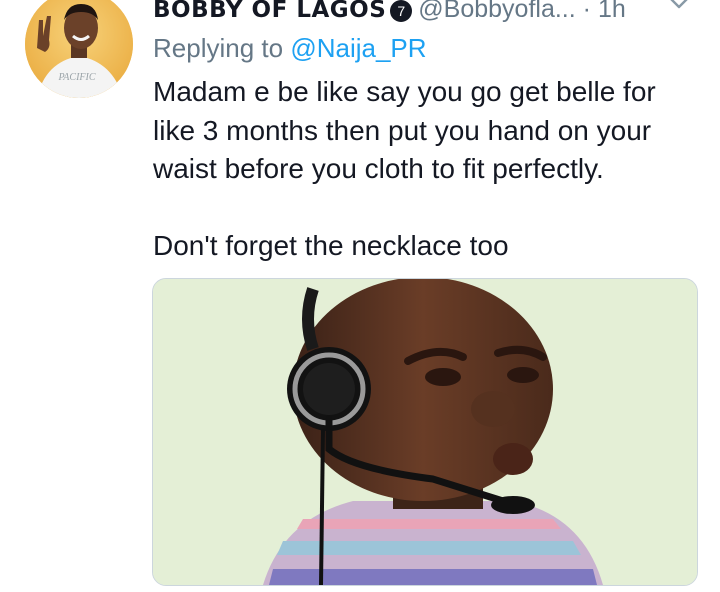 The image size is (720, 592). I want to click on replying-prefix: Replying to, so click(222, 48).